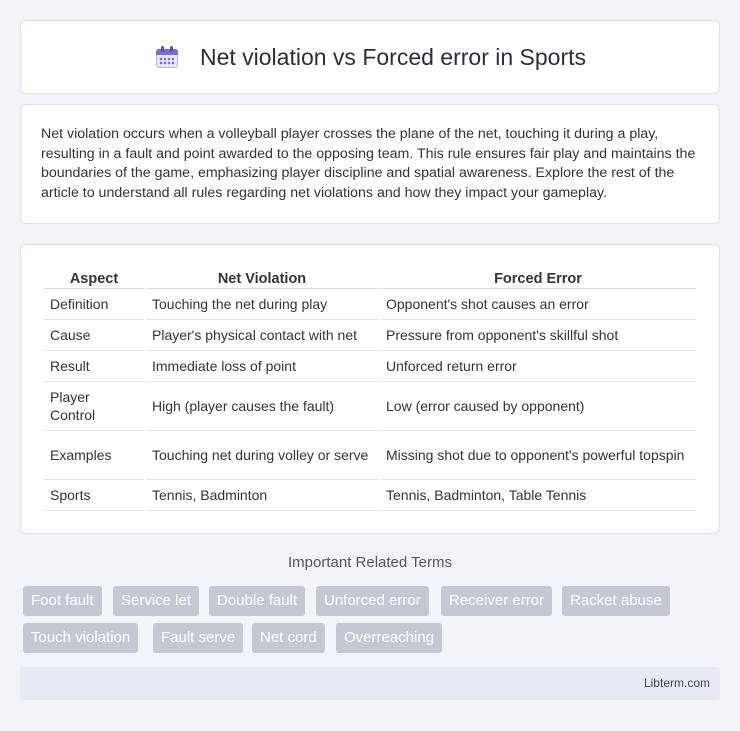 This screenshot has height=731, width=740. What do you see at coordinates (538, 406) in the screenshot?
I see `forced-error-cell: Low (error caused by opponent)` at bounding box center [538, 406].